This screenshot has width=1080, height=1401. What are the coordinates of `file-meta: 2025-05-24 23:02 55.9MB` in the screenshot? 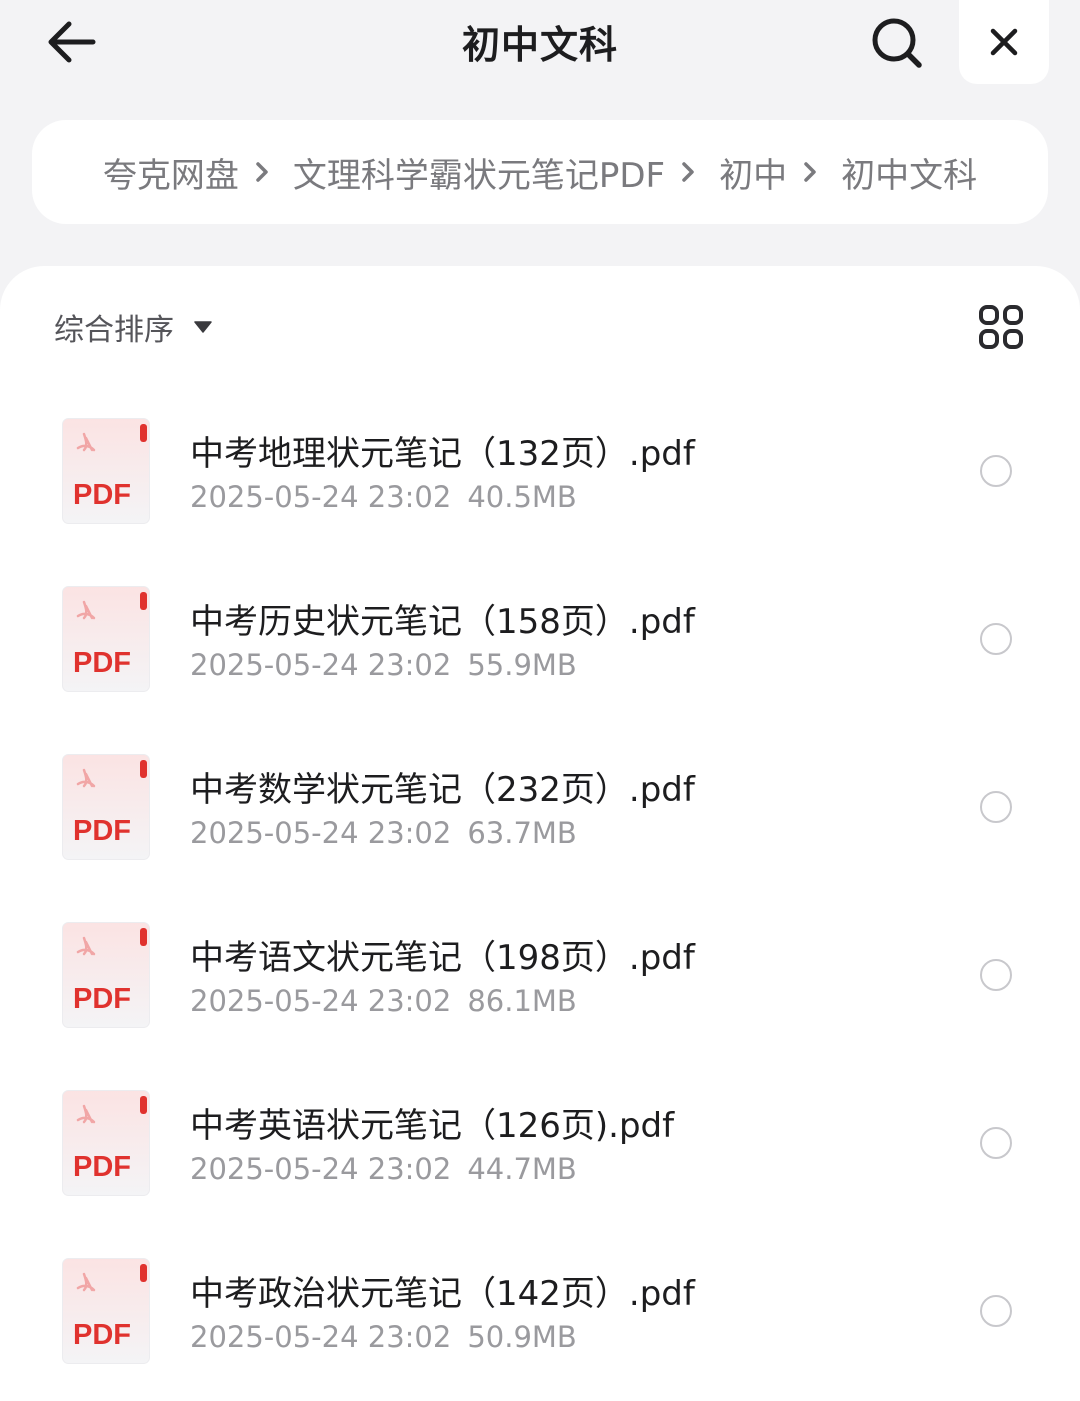 It's located at (383, 665).